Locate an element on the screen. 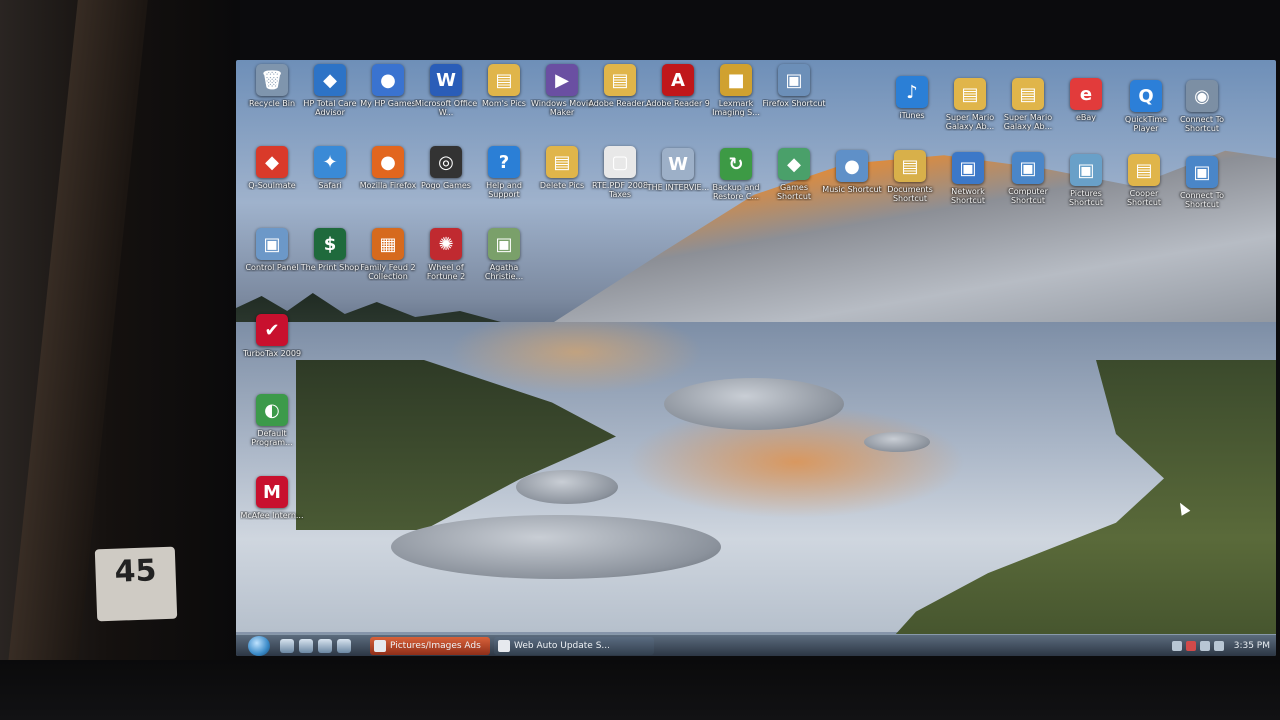  show-desktop-icon is located at coordinates (287, 646).